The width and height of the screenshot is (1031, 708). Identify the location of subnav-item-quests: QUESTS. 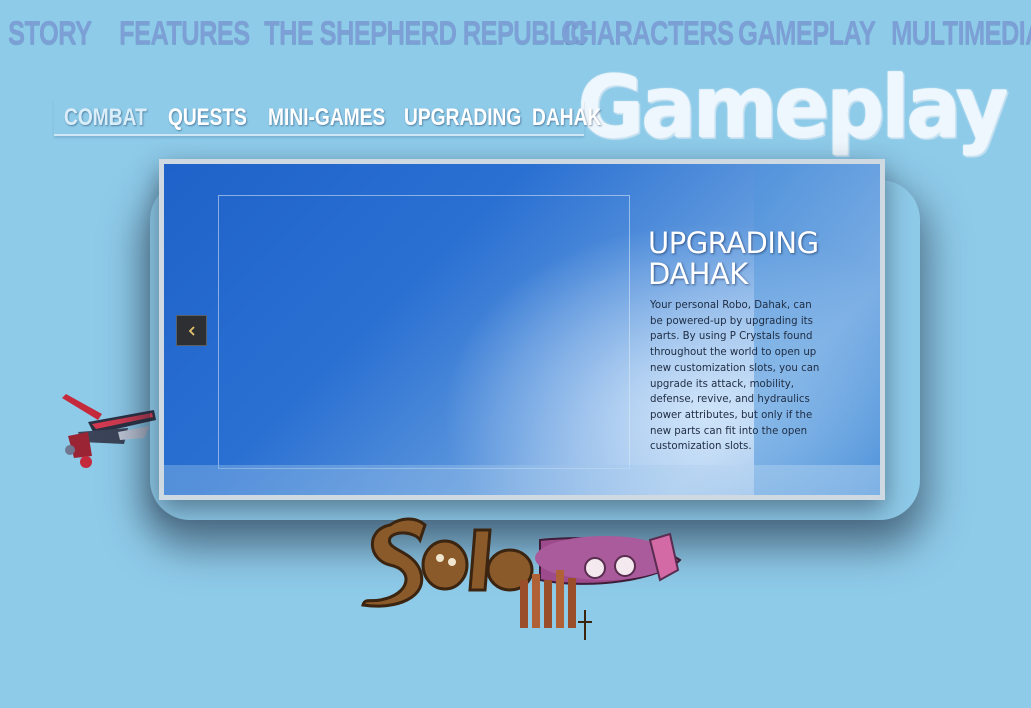
(207, 118).